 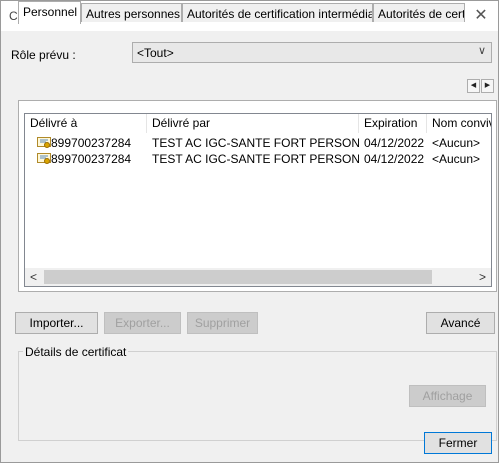 I want to click on view-button: Affichage, so click(x=447, y=396).